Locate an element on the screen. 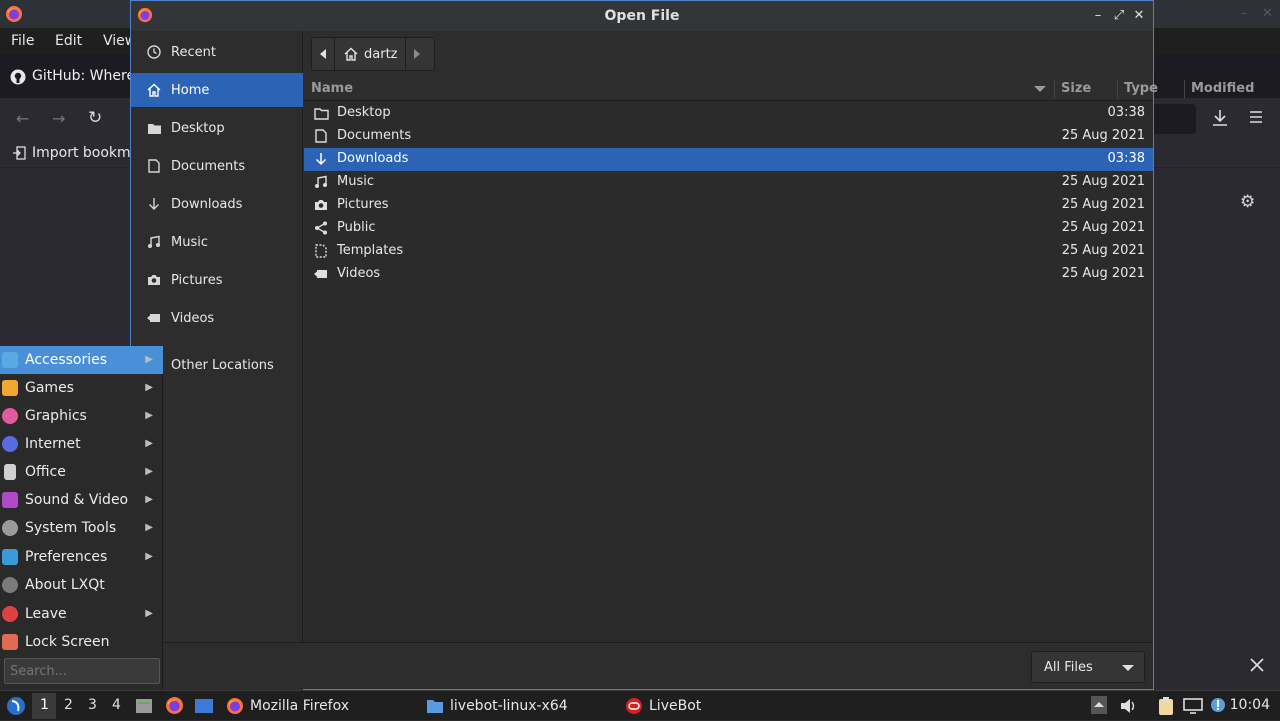  sidebar-item-home: Home is located at coordinates (217, 90).